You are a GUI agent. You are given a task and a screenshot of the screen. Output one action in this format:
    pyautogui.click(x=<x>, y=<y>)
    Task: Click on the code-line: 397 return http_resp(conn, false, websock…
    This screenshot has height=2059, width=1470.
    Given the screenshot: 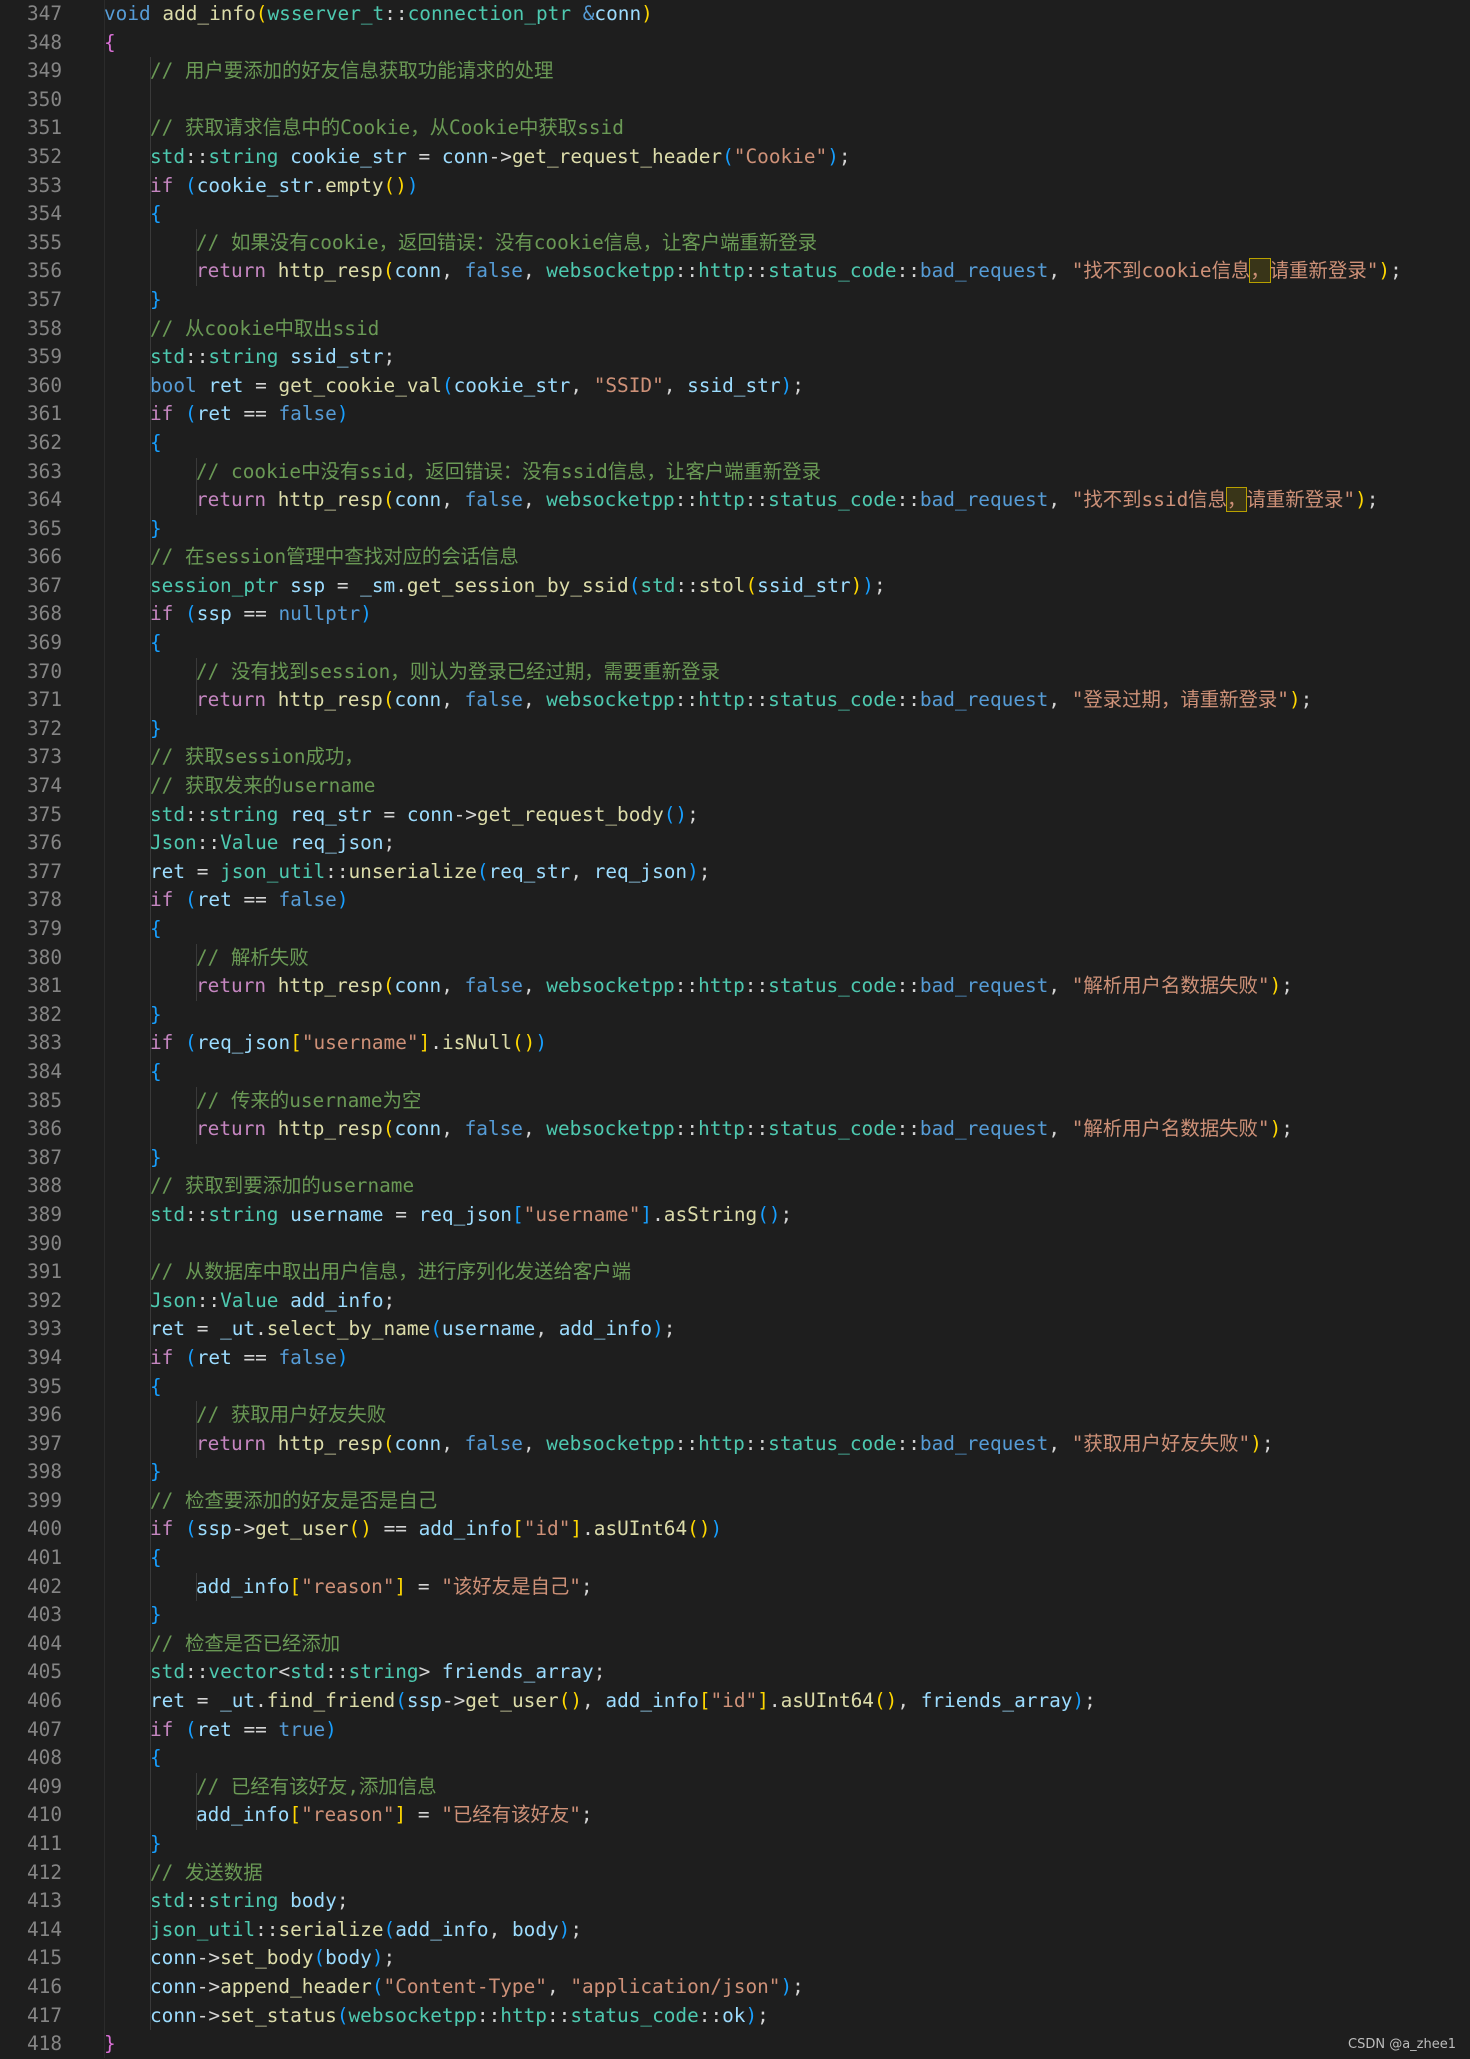 What is the action you would take?
    pyautogui.click(x=735, y=1444)
    